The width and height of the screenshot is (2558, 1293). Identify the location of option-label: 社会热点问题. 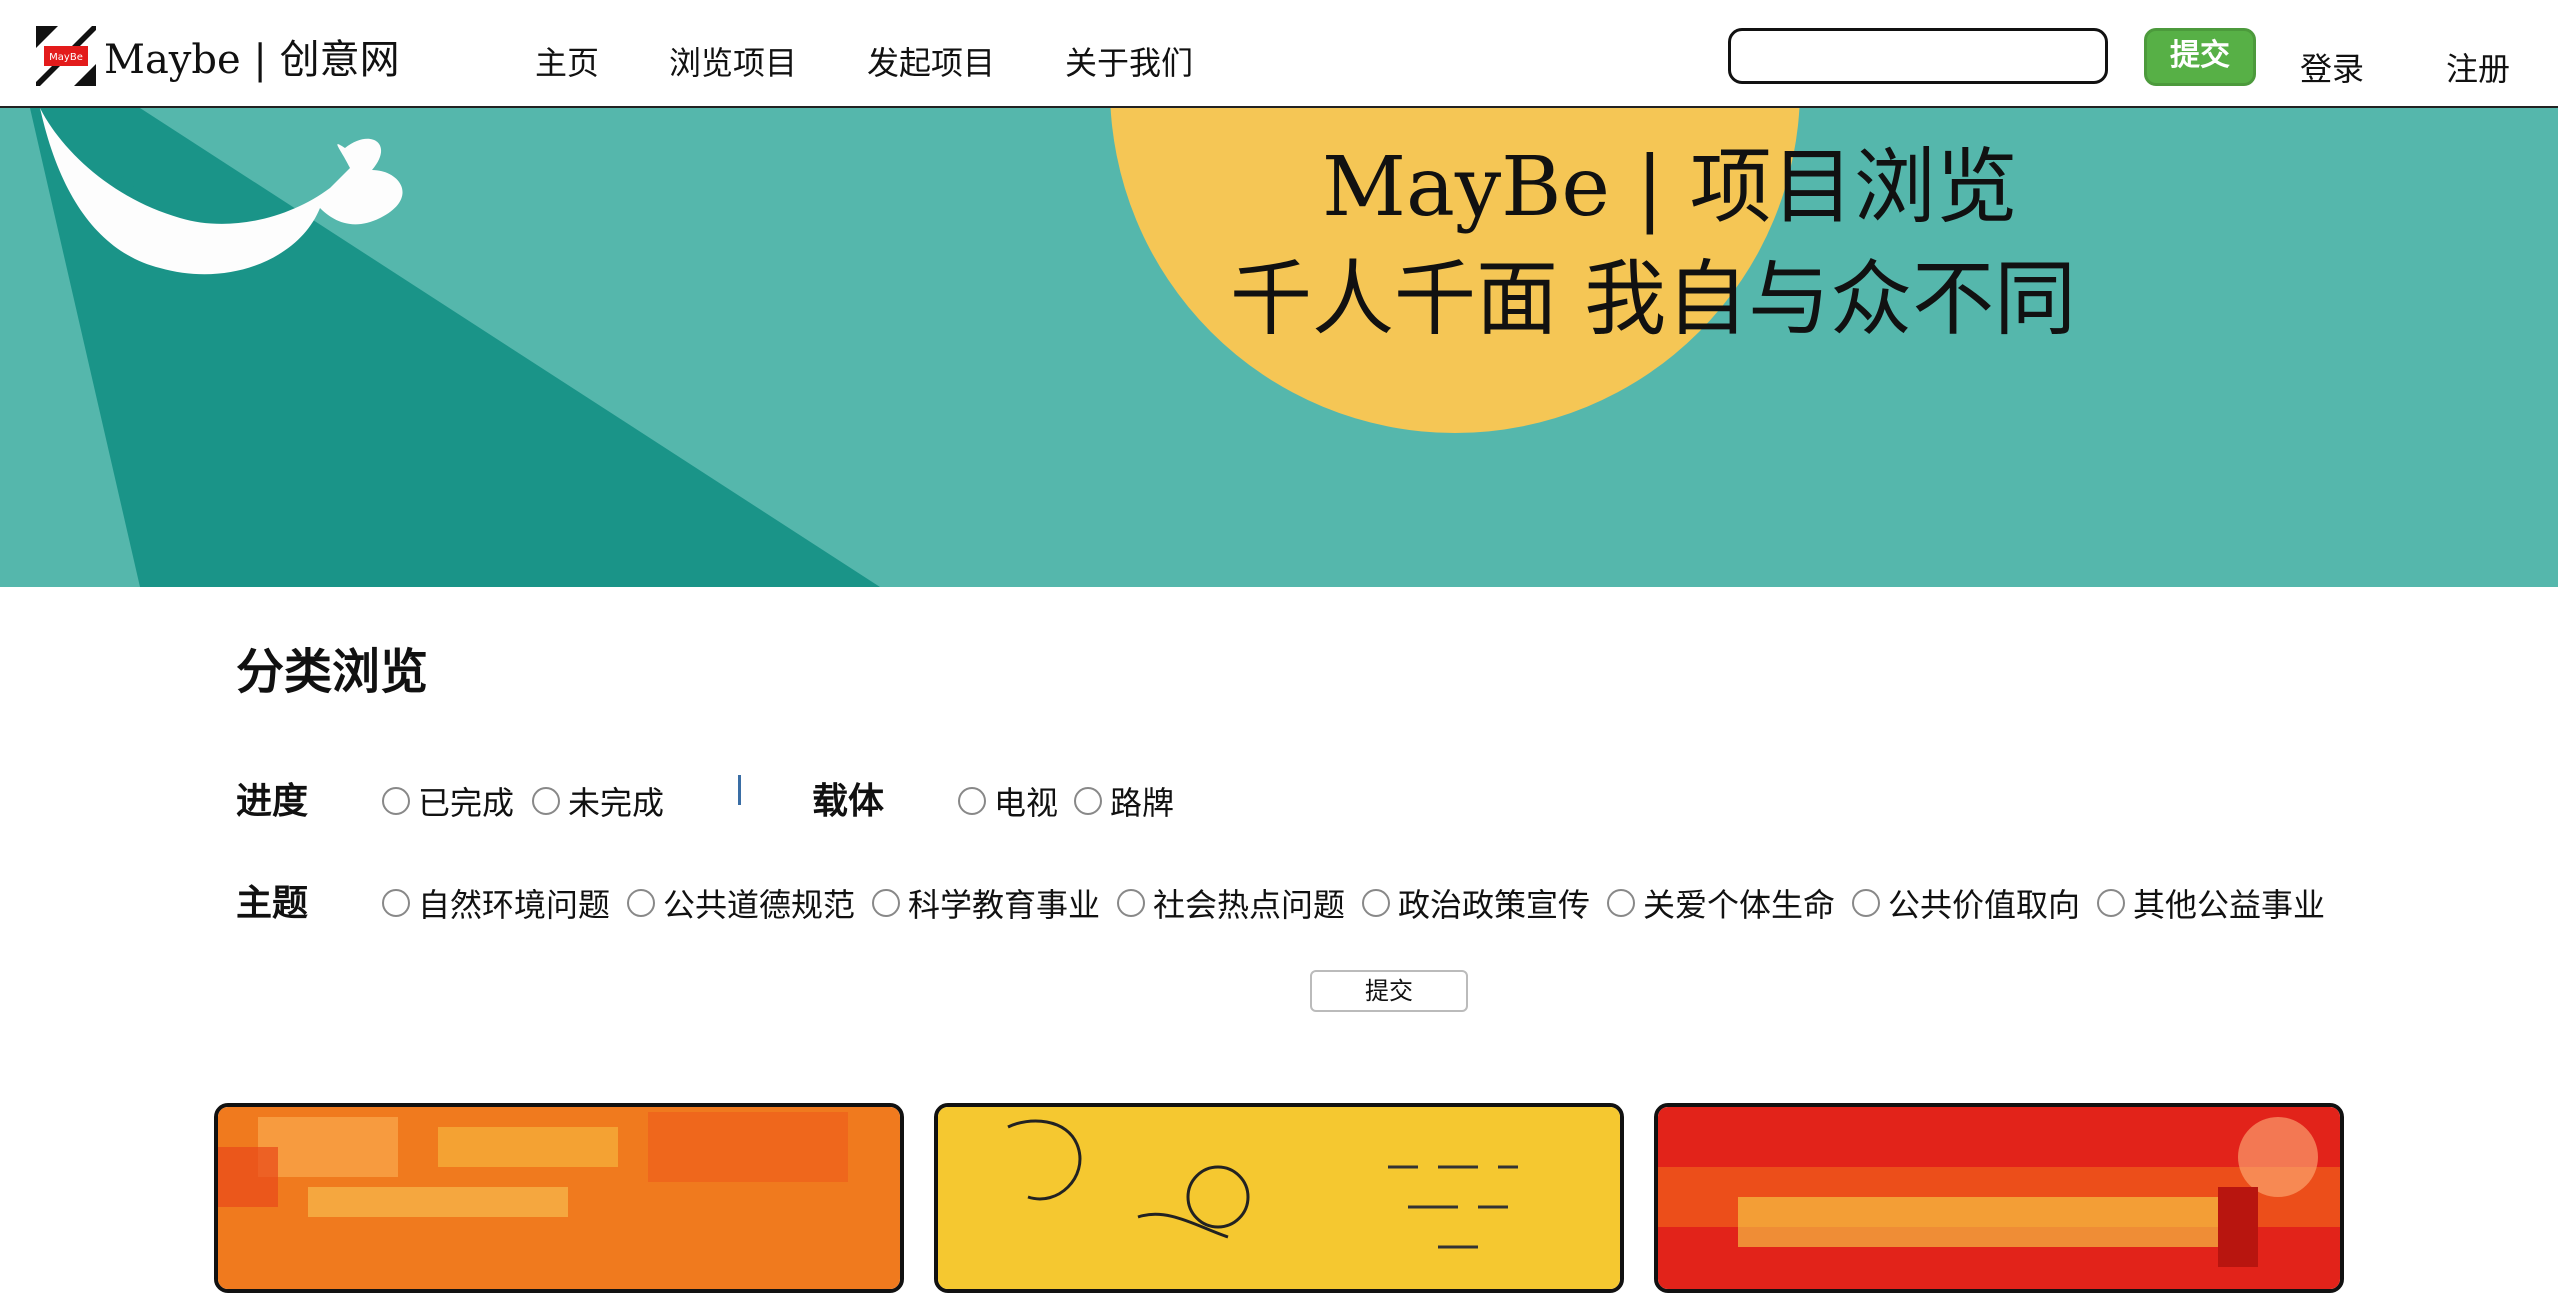
(1249, 905).